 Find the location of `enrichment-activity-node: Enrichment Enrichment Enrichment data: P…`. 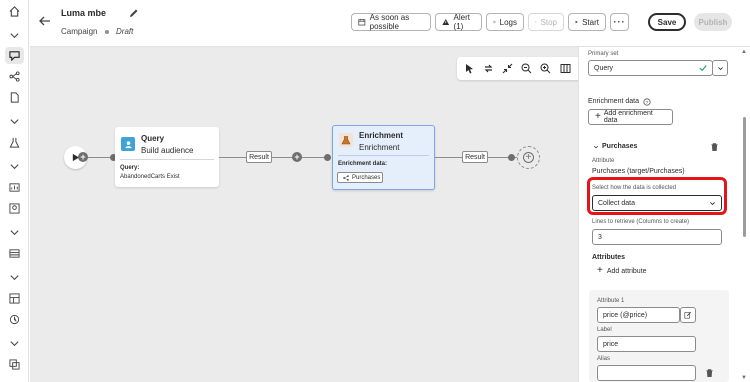

enrichment-activity-node: Enrichment Enrichment Enrichment data: P… is located at coordinates (383, 157).